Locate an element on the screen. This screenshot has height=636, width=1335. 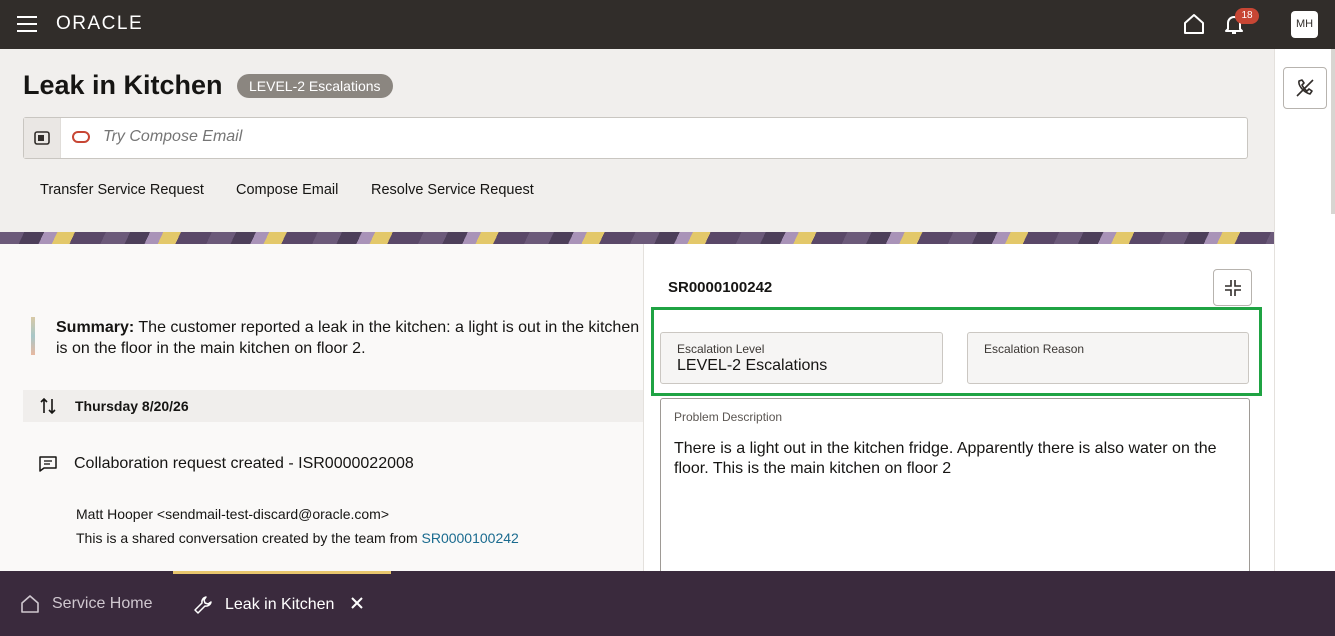
escalation-badge: LEVEL-2 Escalations is located at coordinates (315, 86).